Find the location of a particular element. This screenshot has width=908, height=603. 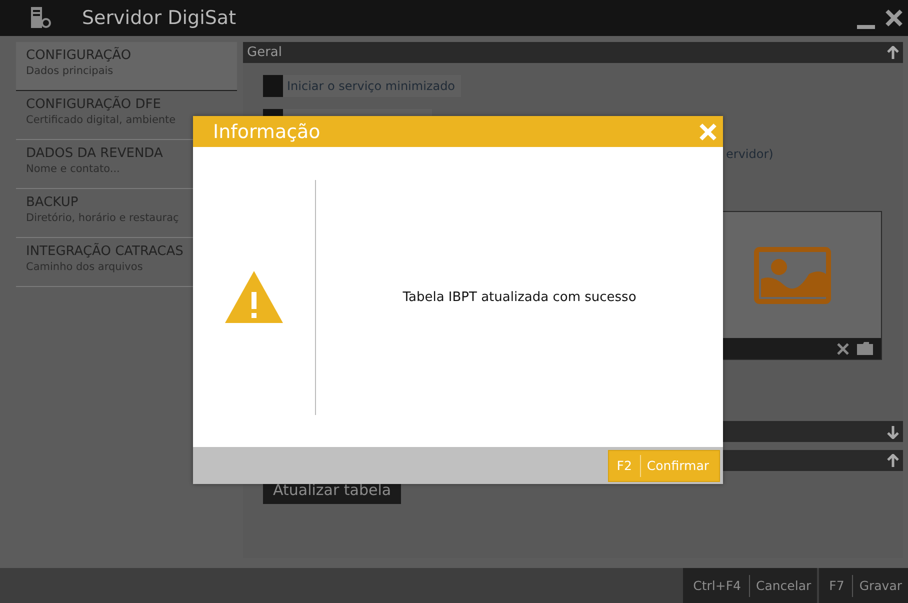

dialog-message: Tabela IBPT atualizada com sucesso is located at coordinates (520, 297).